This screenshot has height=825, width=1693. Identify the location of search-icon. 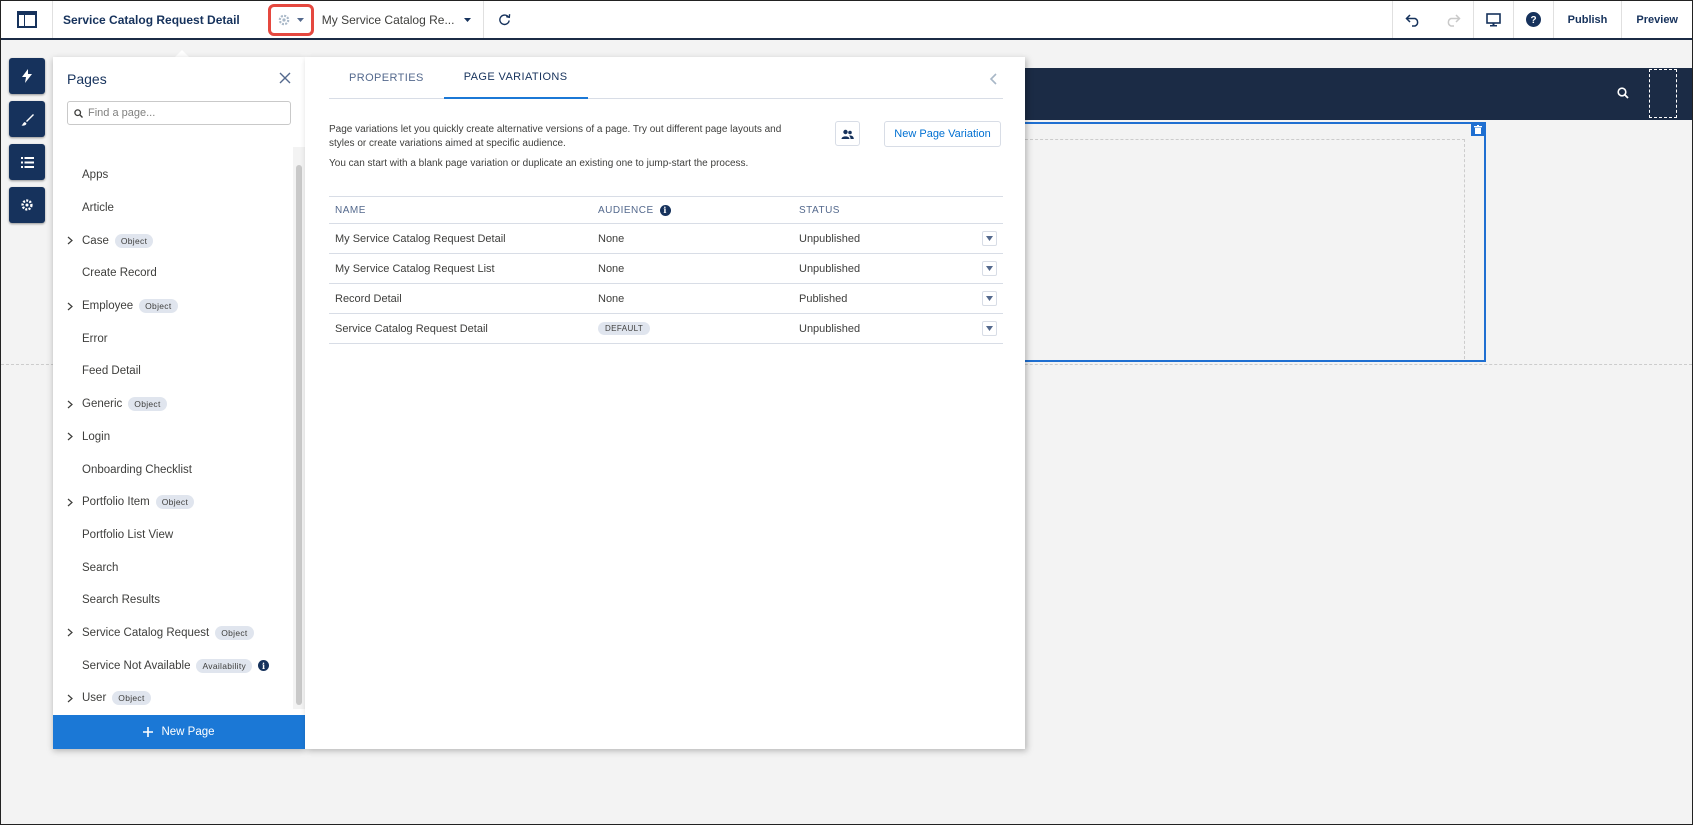
(1623, 94).